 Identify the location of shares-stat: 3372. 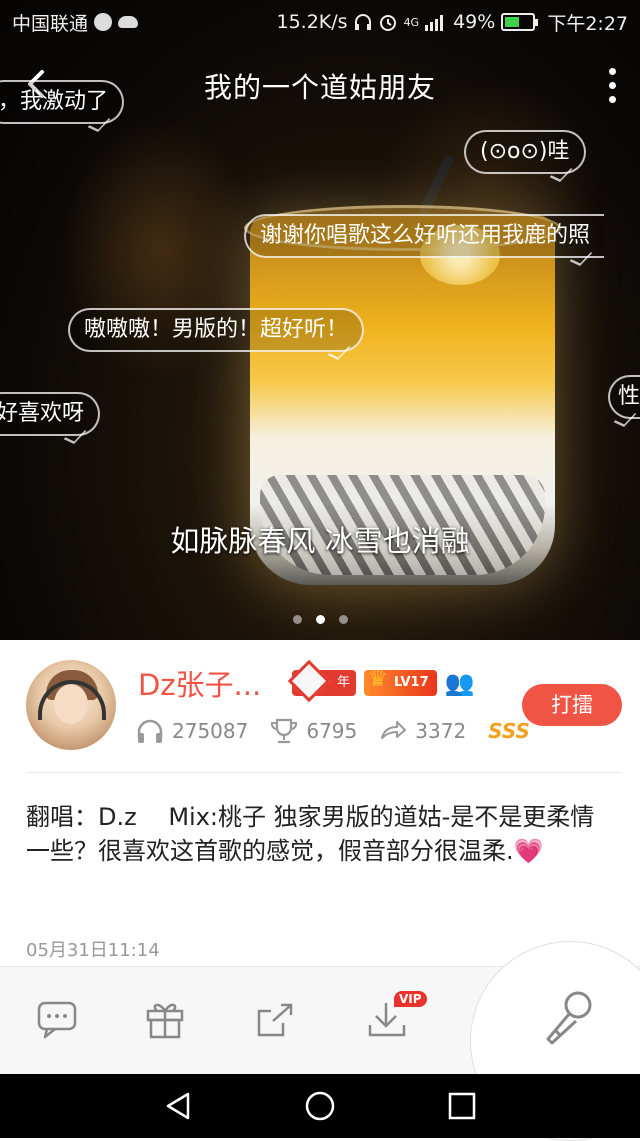
(422, 731).